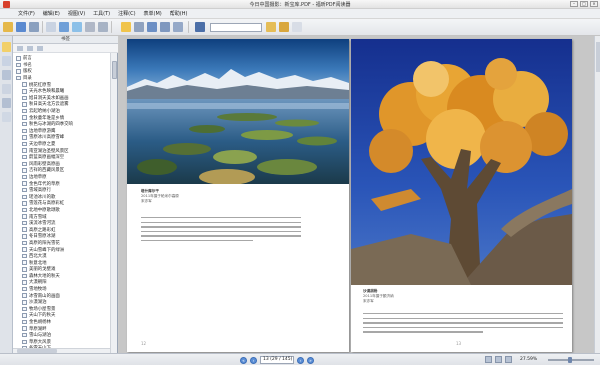  I want to click on sidebar-scrollbar, so click(113, 203).